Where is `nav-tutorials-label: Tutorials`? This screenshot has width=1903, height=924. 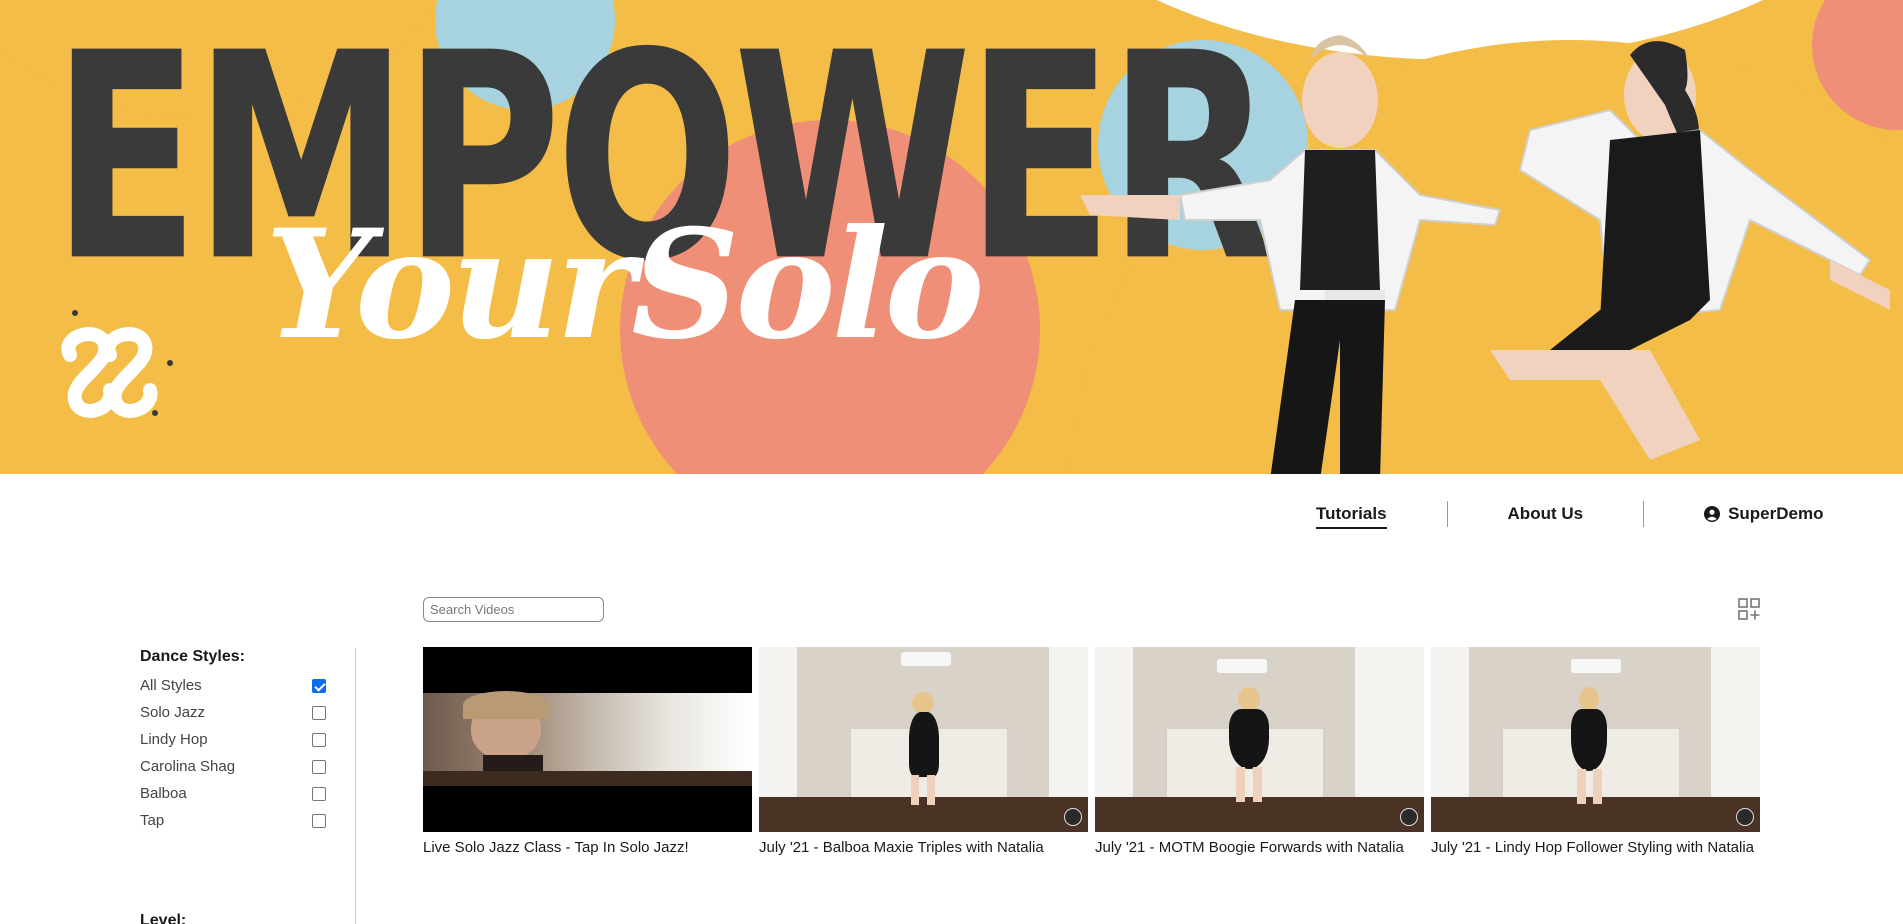 nav-tutorials-label: Tutorials is located at coordinates (1351, 513).